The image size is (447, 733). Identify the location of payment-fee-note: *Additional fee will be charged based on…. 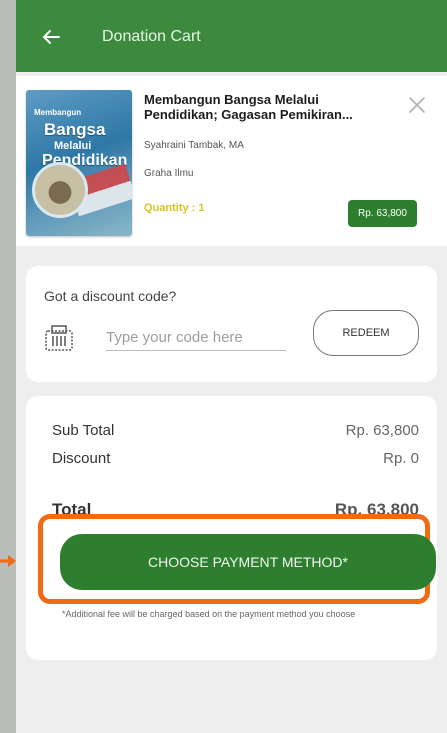
(209, 614).